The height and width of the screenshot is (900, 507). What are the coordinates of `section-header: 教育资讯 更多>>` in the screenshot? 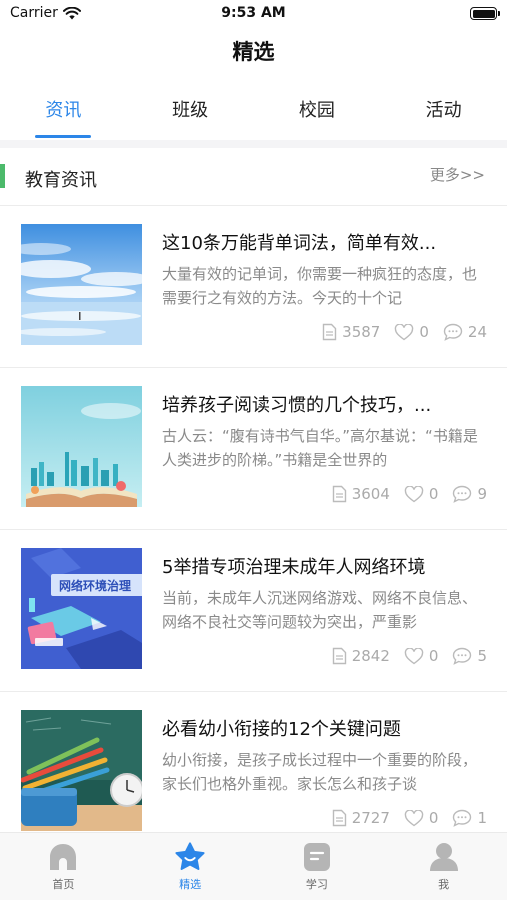 It's located at (253, 177).